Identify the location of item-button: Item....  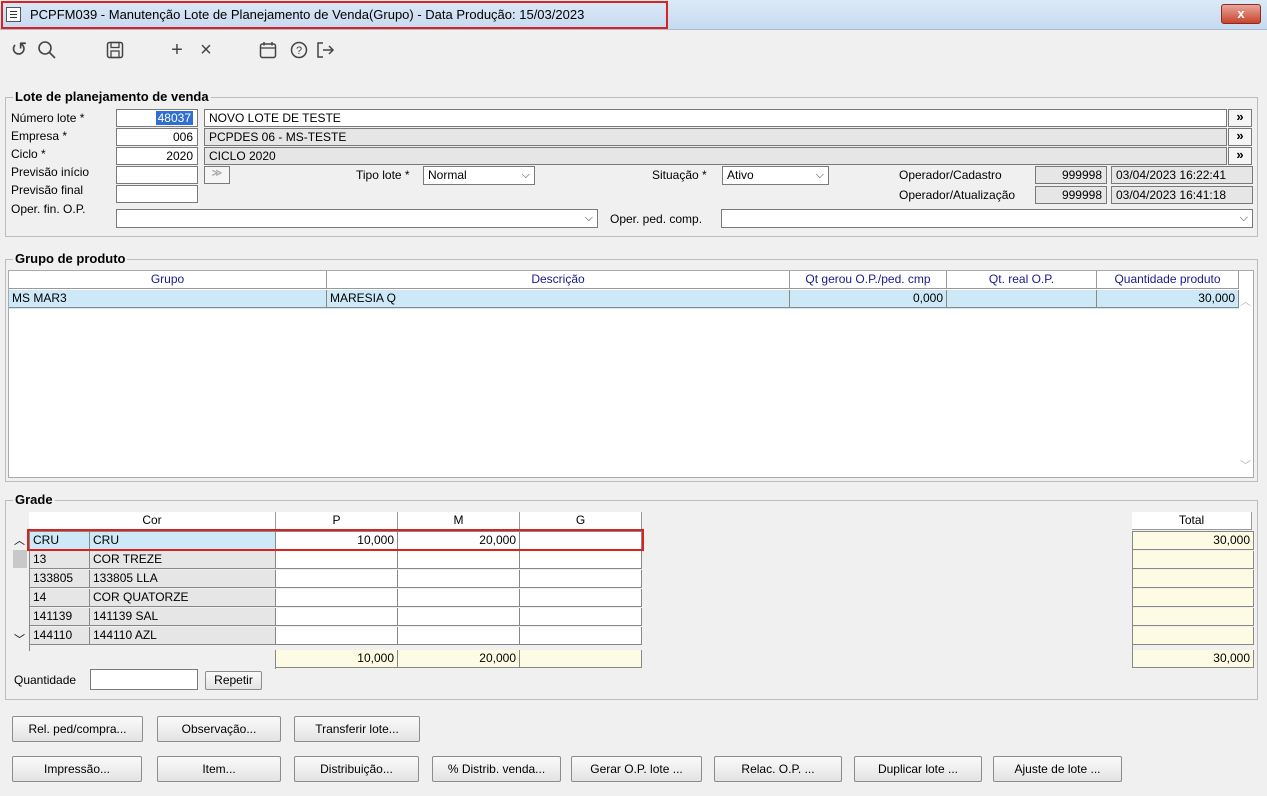
(219, 769).